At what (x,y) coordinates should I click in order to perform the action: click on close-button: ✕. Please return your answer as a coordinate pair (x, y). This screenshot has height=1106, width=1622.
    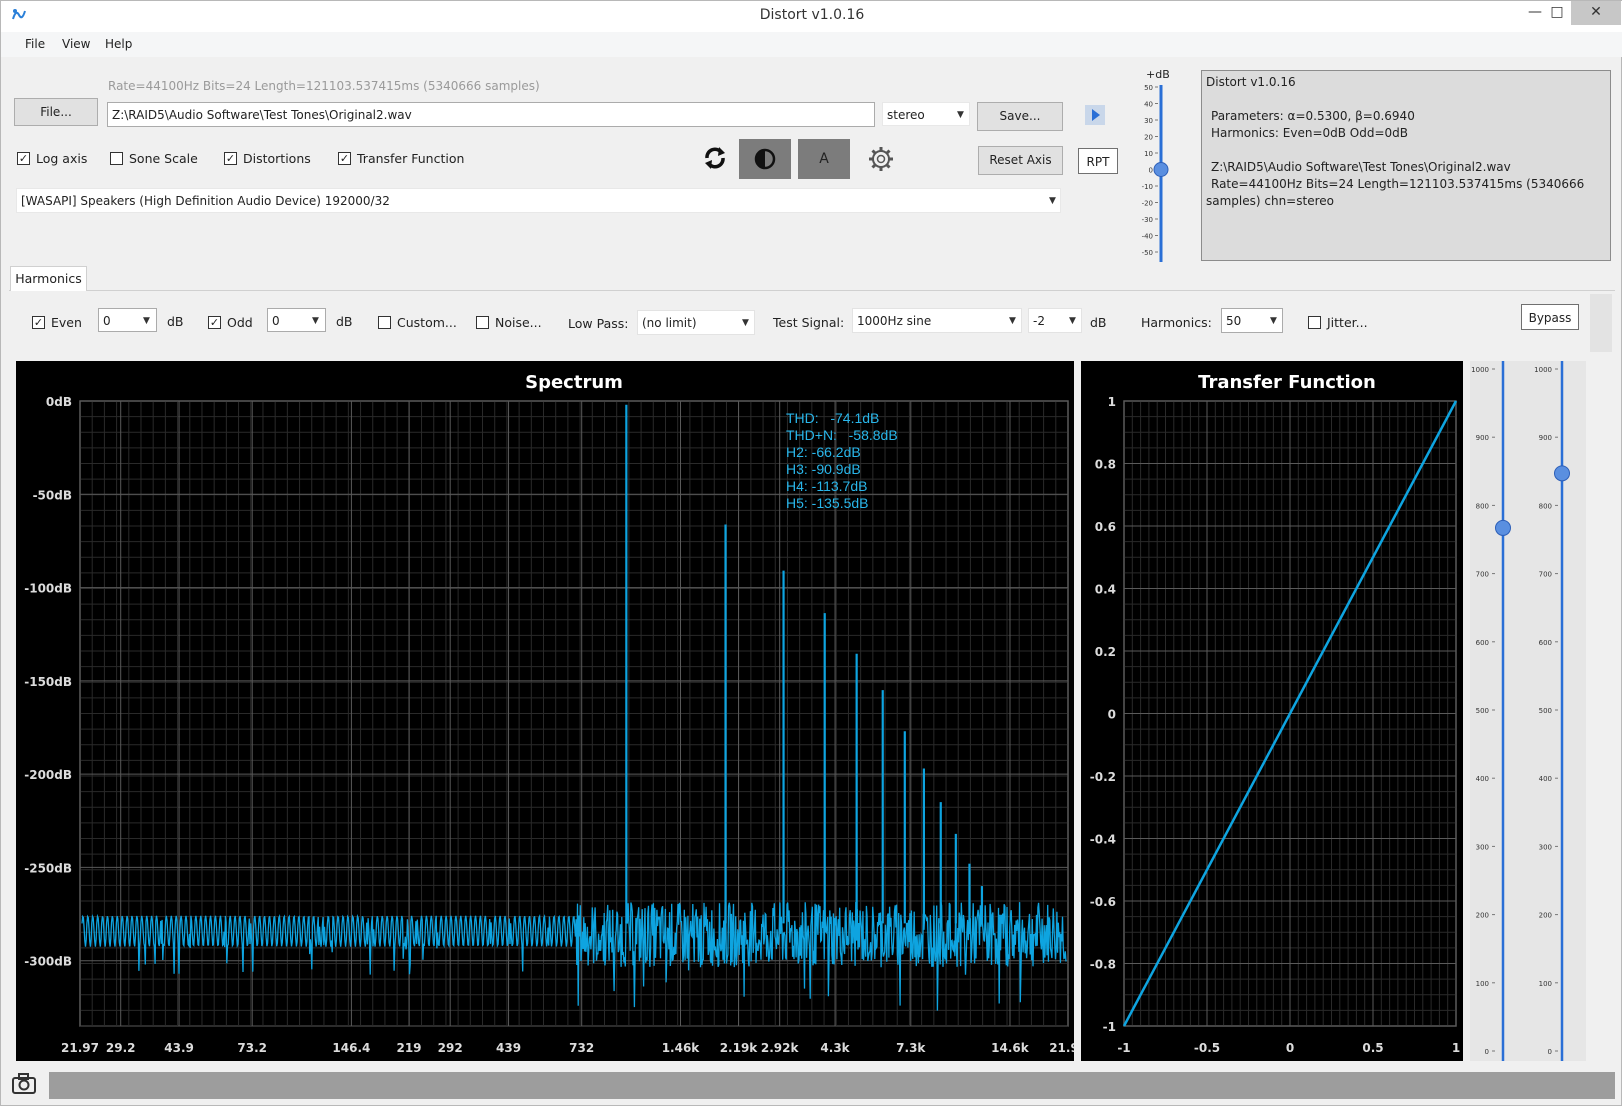
    Looking at the image, I should click on (1596, 13).